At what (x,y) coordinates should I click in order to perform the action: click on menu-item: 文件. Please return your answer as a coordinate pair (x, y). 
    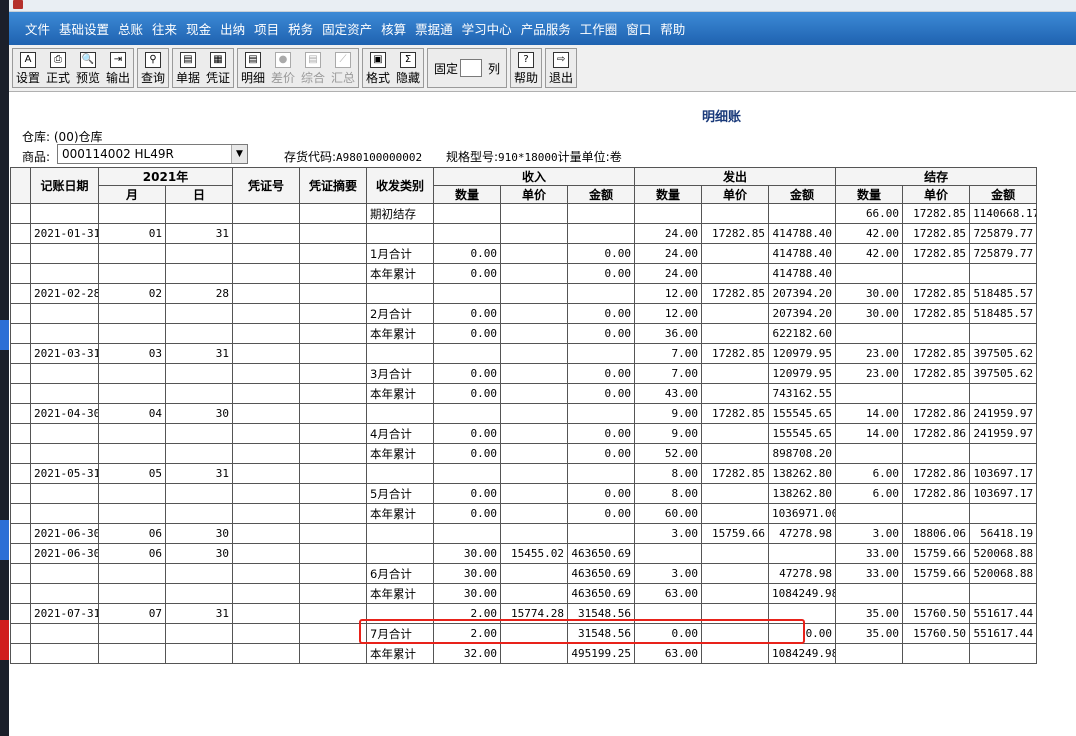
    Looking at the image, I should click on (37, 28).